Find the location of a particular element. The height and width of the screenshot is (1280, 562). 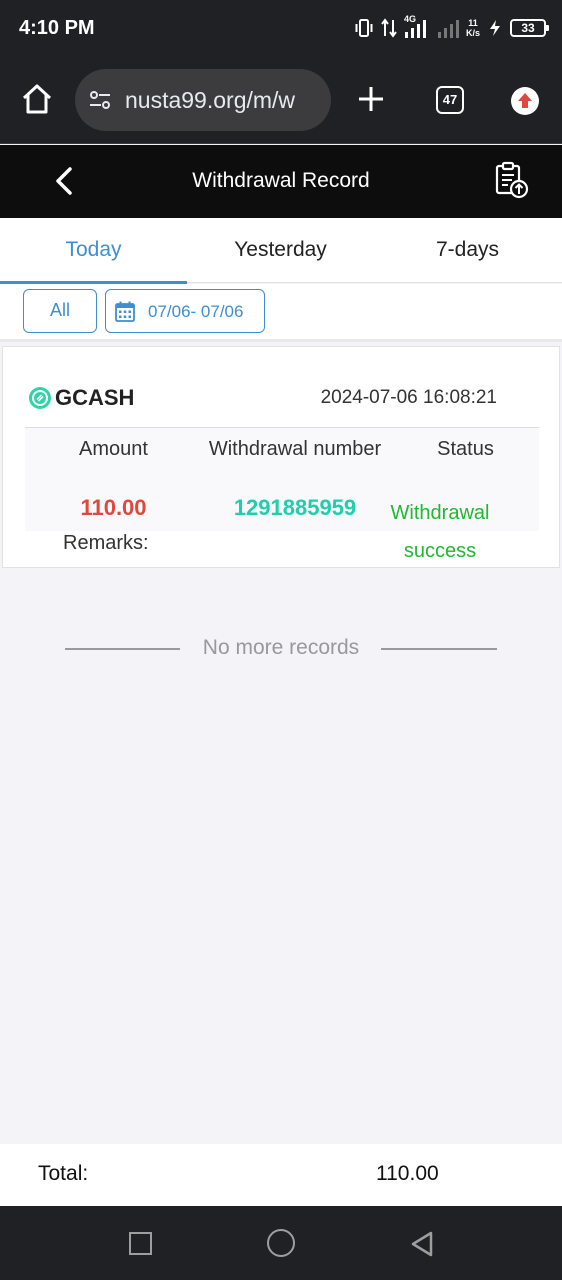

app-header: Withdrawal Record is located at coordinates (281, 181).